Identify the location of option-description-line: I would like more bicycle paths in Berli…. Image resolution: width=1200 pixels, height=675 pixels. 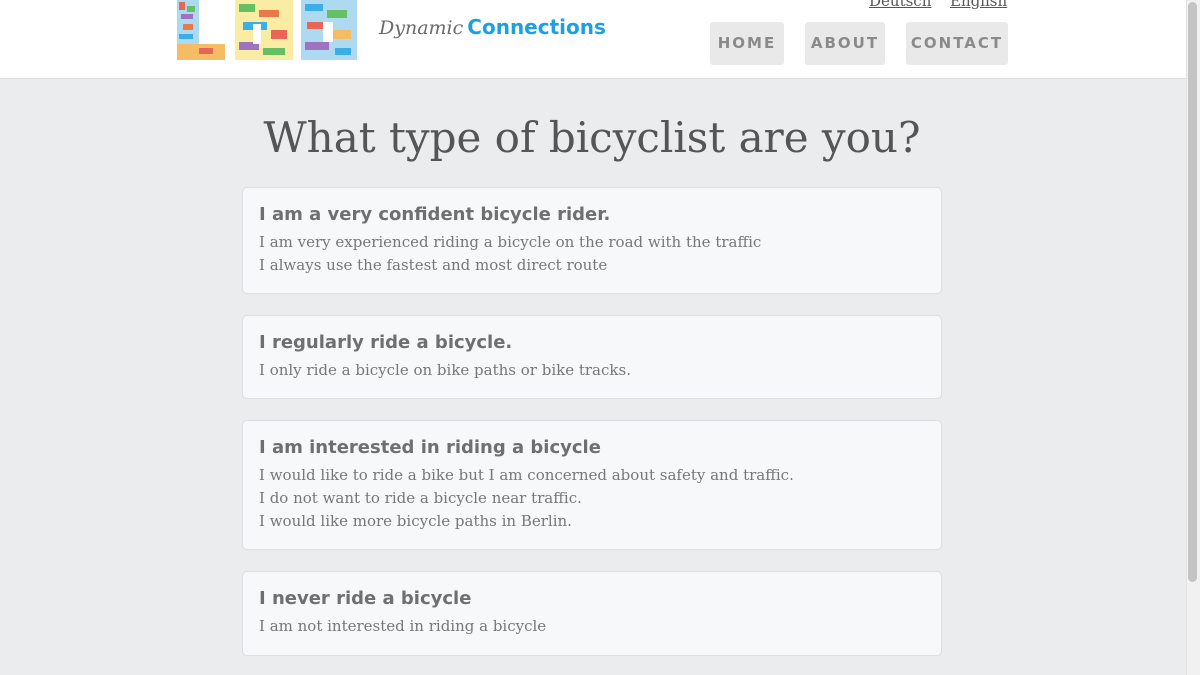
(415, 521).